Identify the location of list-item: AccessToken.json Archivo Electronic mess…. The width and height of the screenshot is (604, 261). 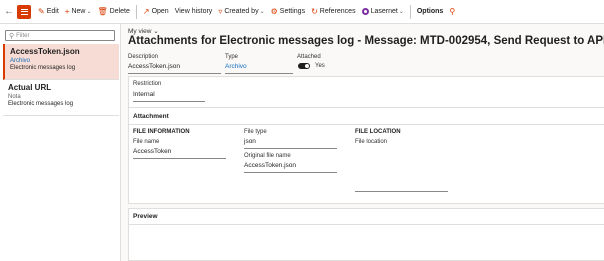
(61, 62).